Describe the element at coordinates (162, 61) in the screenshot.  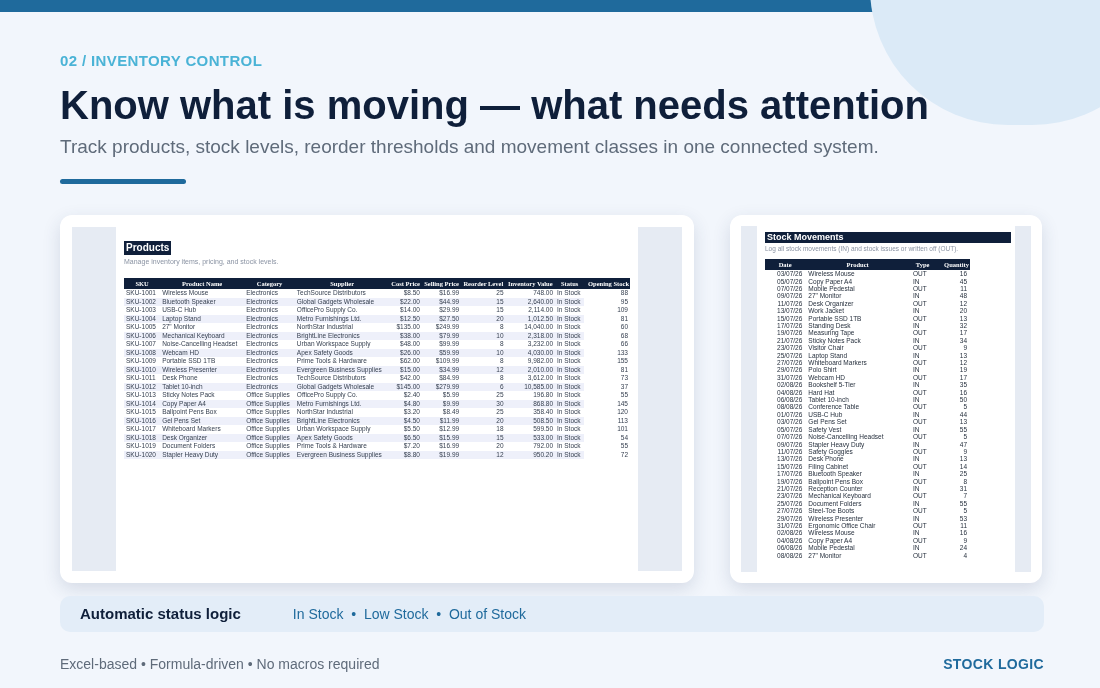
I see `section-label: 02 / INVENTORY CONTROL` at that location.